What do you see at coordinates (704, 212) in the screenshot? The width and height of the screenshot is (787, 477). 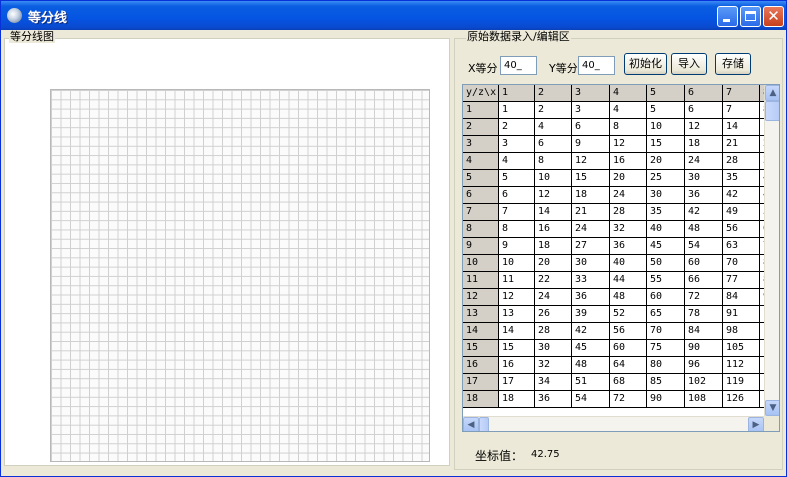 I see `grid-cell: 42` at bounding box center [704, 212].